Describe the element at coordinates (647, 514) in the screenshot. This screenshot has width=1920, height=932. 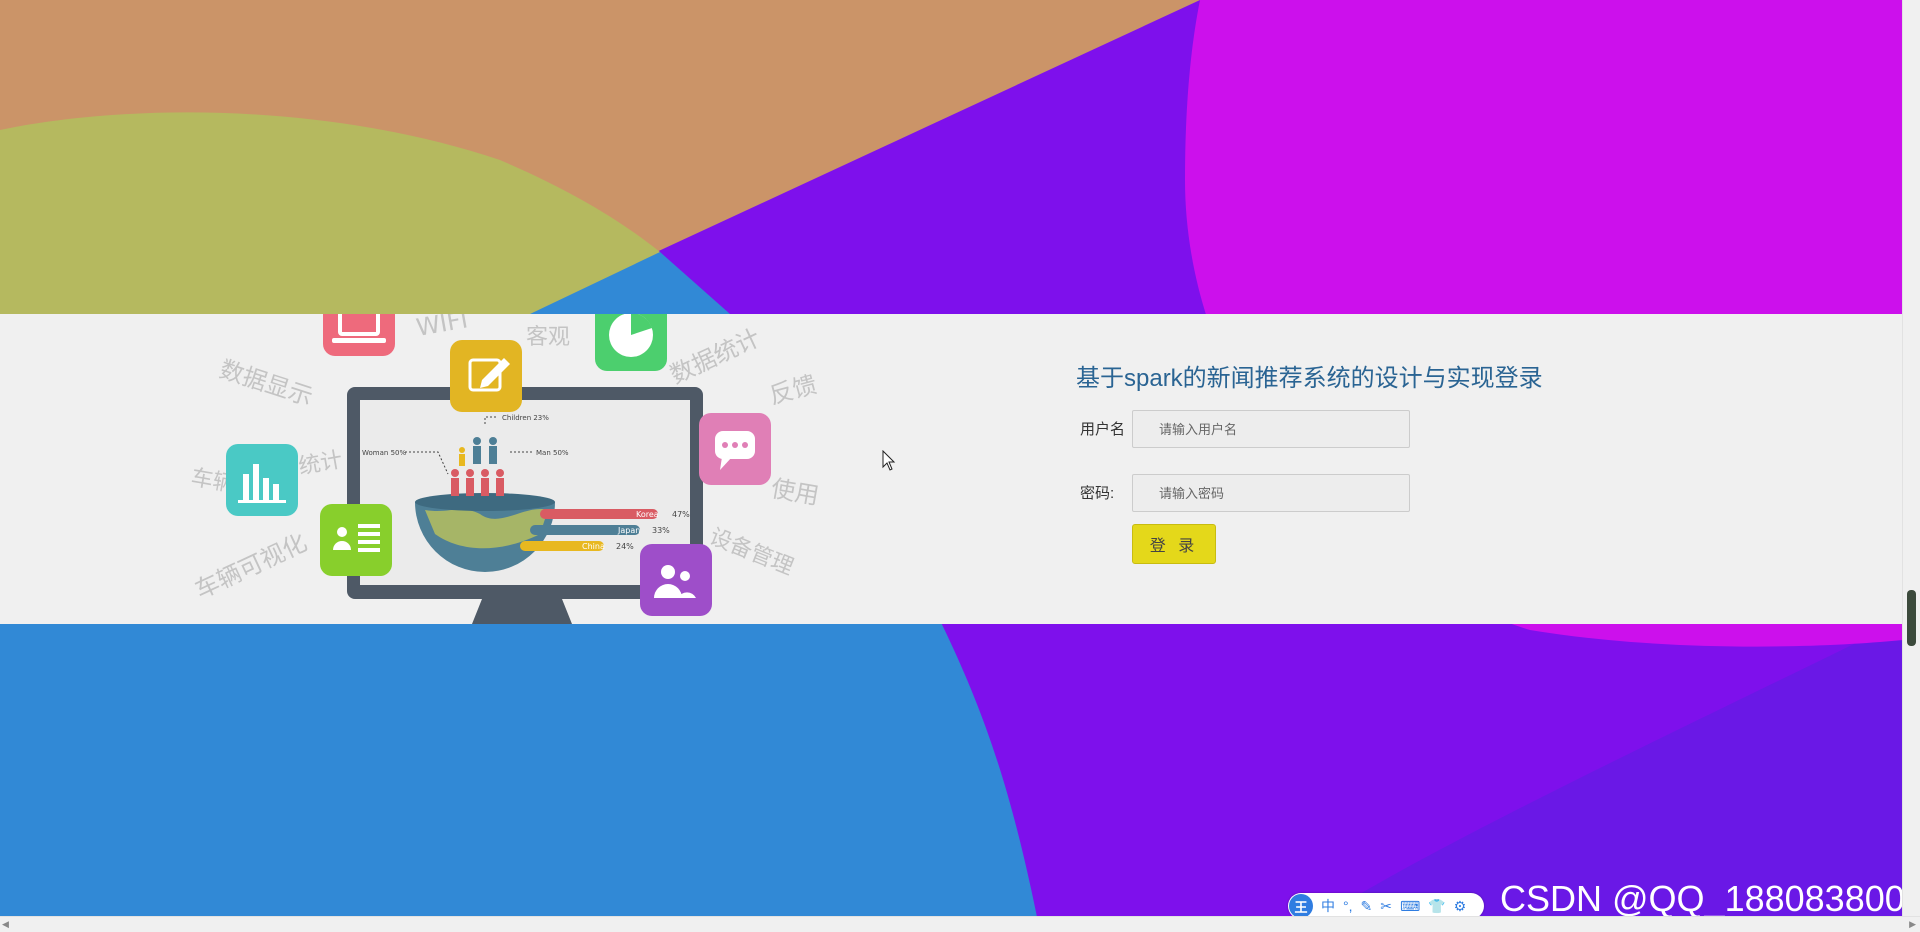
I see `bar-label-korea: Korea` at that location.